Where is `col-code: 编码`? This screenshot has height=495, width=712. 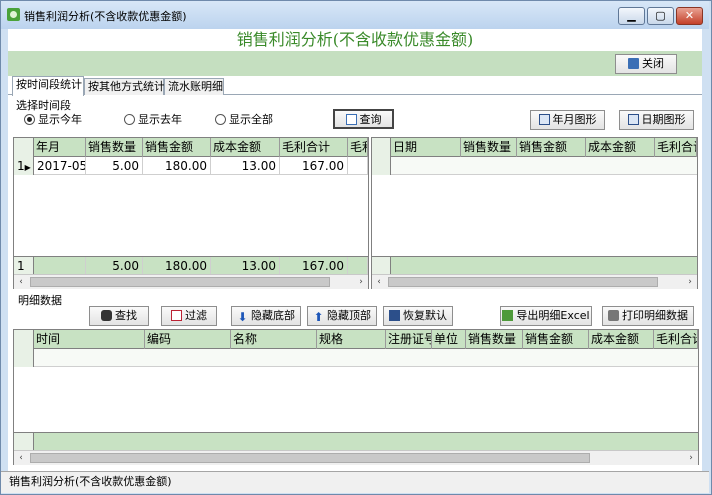 col-code: 编码 is located at coordinates (188, 339).